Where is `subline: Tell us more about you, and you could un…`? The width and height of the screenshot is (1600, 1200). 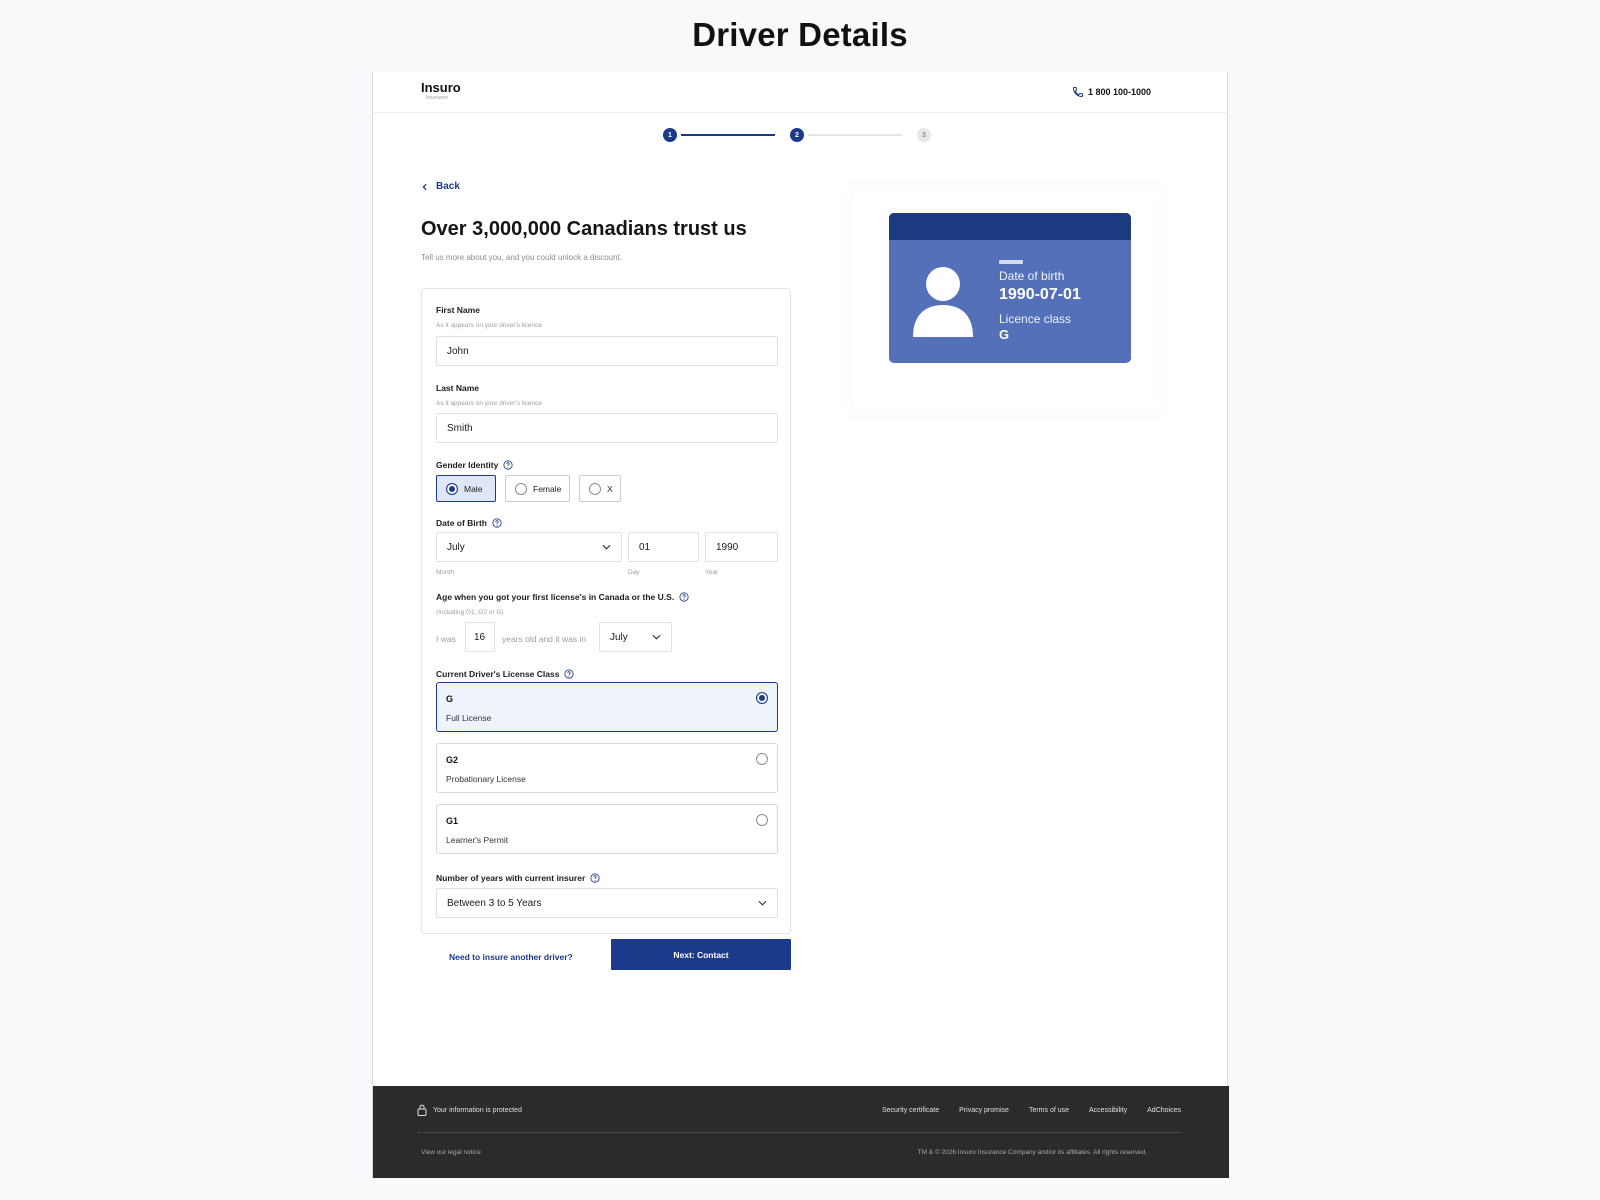
subline: Tell us more about you, and you could un… is located at coordinates (522, 257).